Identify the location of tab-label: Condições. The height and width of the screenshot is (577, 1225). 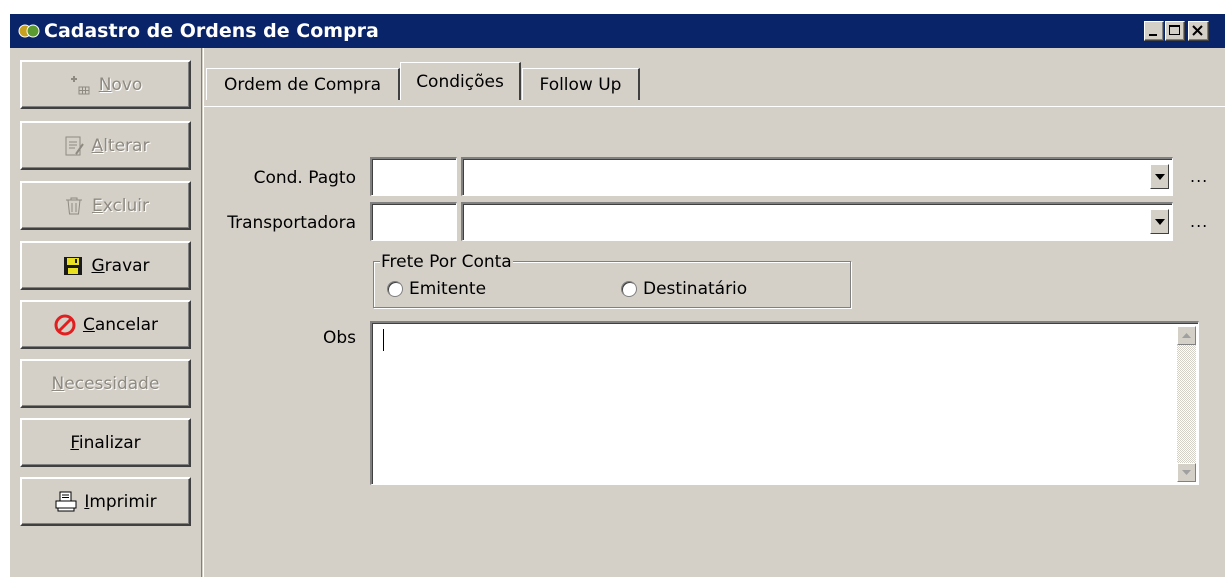
(460, 81).